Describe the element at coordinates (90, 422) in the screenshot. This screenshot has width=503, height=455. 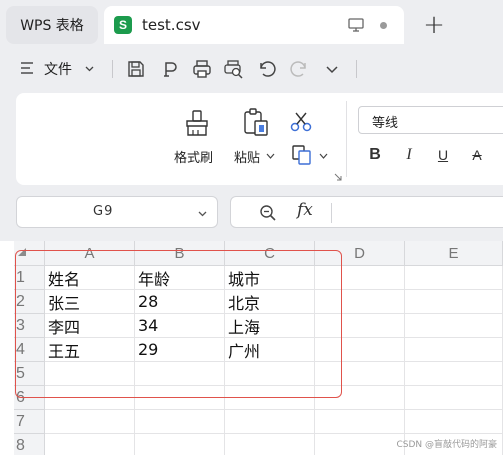
I see `cell-a7` at that location.